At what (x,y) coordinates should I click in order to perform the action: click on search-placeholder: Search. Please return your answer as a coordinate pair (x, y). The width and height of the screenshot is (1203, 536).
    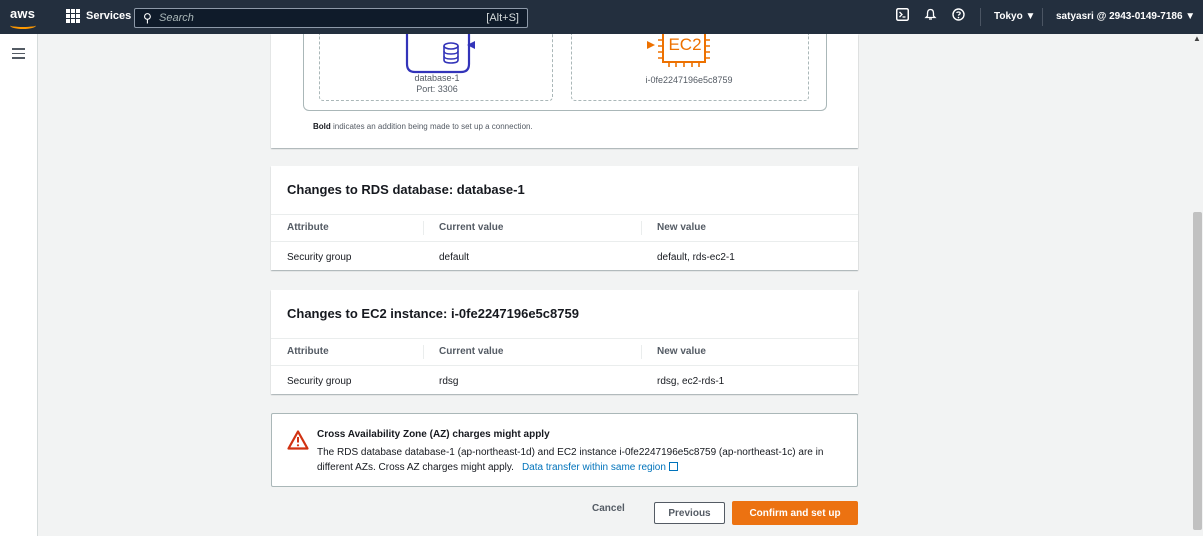
    Looking at the image, I should click on (176, 18).